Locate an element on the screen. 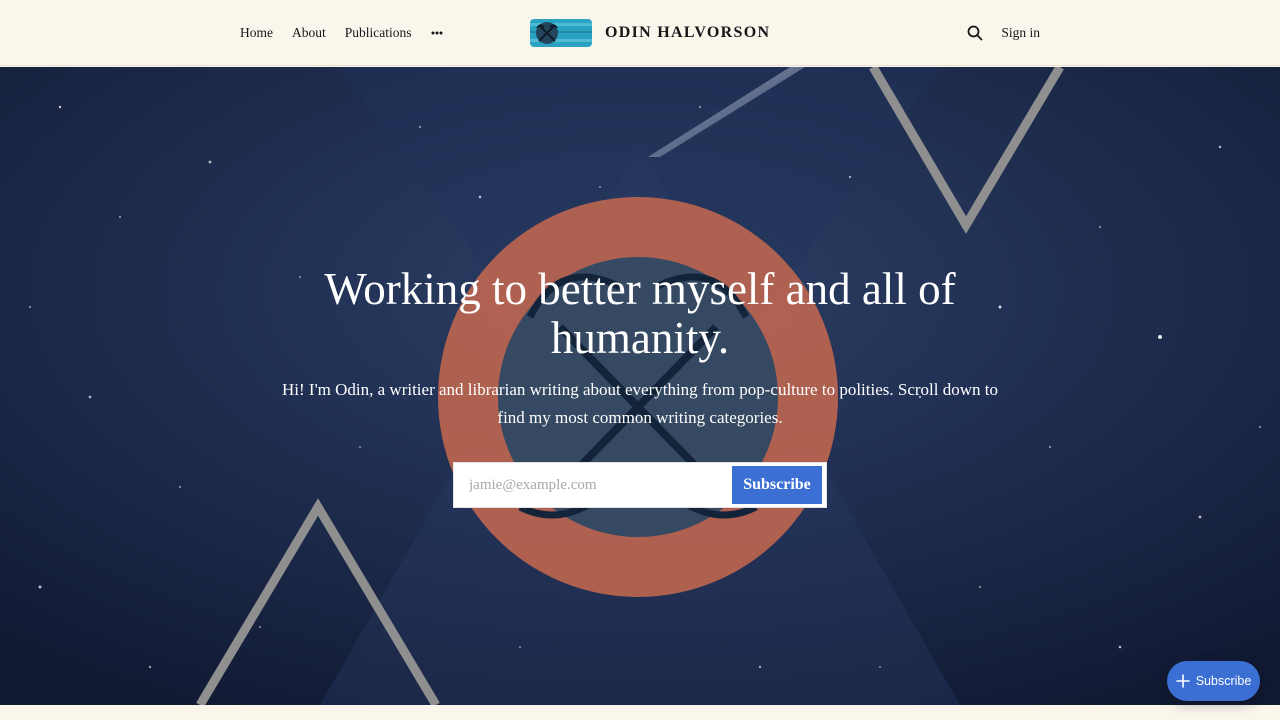 This screenshot has width=1280, height=720. subscribe-button: Subscribe is located at coordinates (777, 485).